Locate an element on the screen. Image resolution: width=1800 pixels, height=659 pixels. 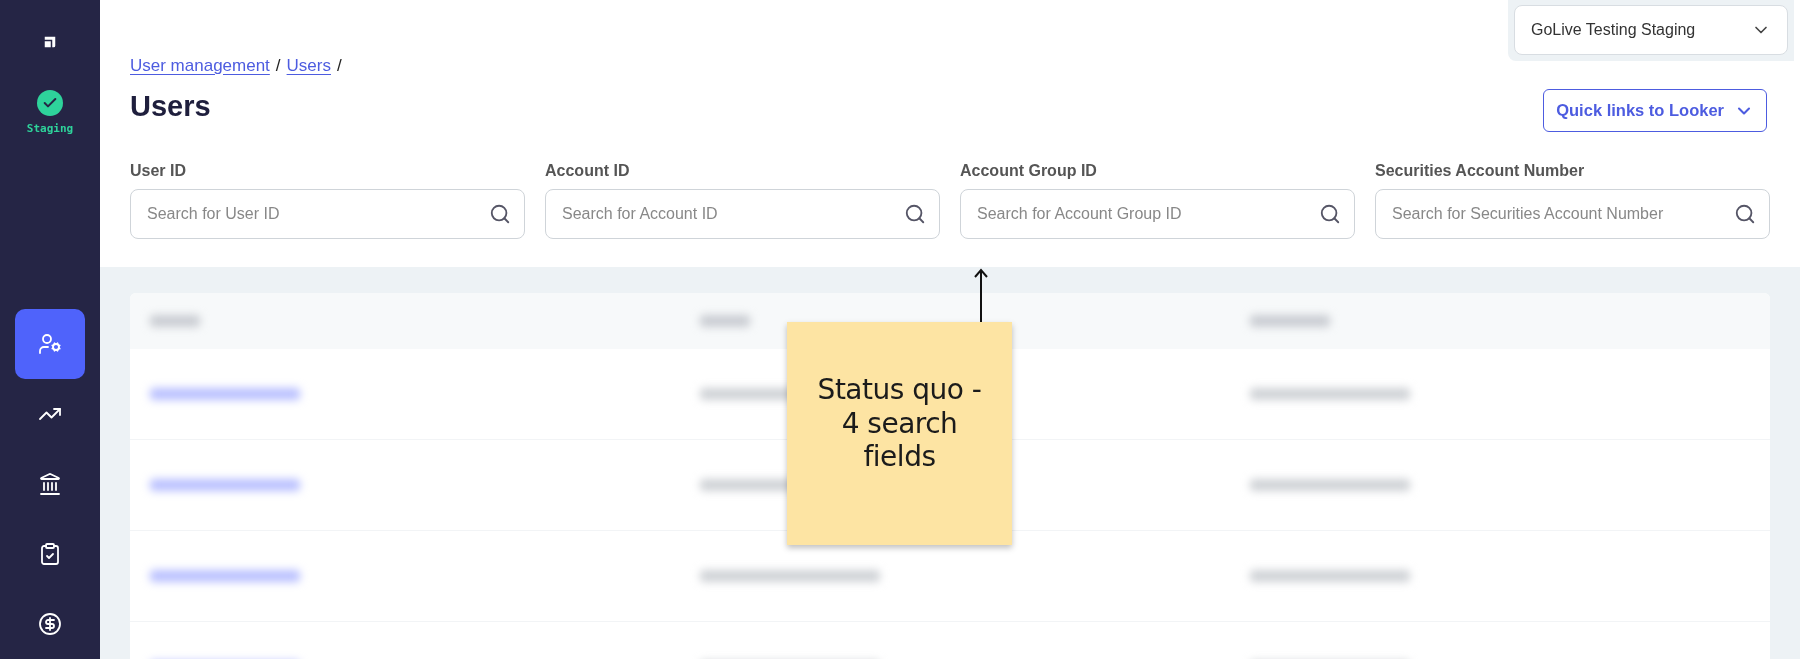
bank-icon is located at coordinates (50, 484).